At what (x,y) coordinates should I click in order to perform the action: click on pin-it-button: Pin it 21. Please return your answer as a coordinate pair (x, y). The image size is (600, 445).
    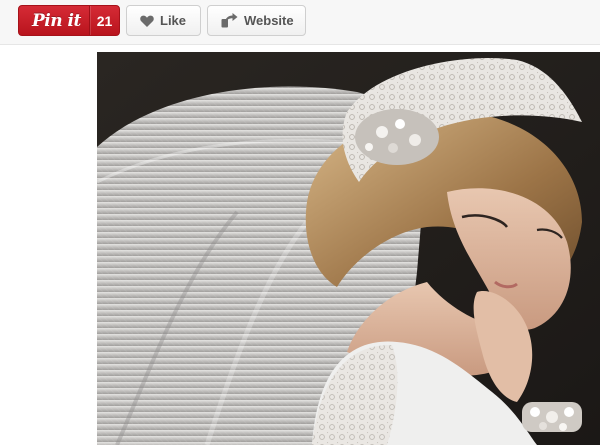
    Looking at the image, I should click on (69, 20).